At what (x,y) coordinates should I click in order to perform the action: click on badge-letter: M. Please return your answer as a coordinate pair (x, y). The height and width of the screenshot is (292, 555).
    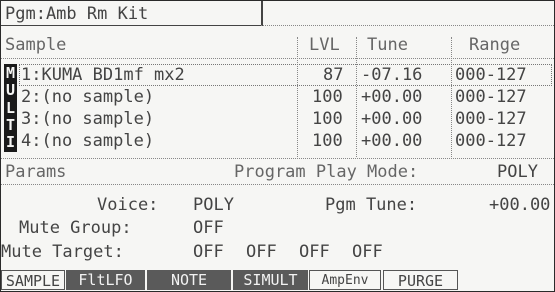
    Looking at the image, I should click on (10, 73).